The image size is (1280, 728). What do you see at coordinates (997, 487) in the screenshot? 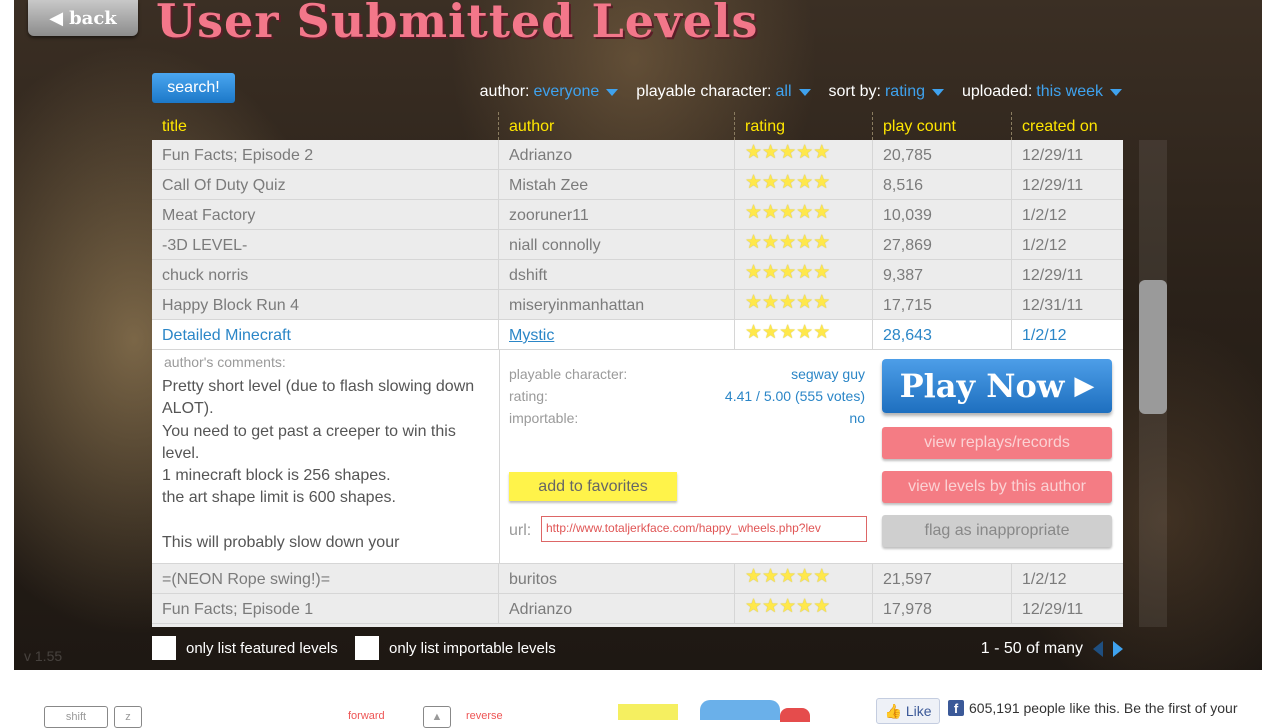
I see `view-author-levels-button: view levels by this author` at bounding box center [997, 487].